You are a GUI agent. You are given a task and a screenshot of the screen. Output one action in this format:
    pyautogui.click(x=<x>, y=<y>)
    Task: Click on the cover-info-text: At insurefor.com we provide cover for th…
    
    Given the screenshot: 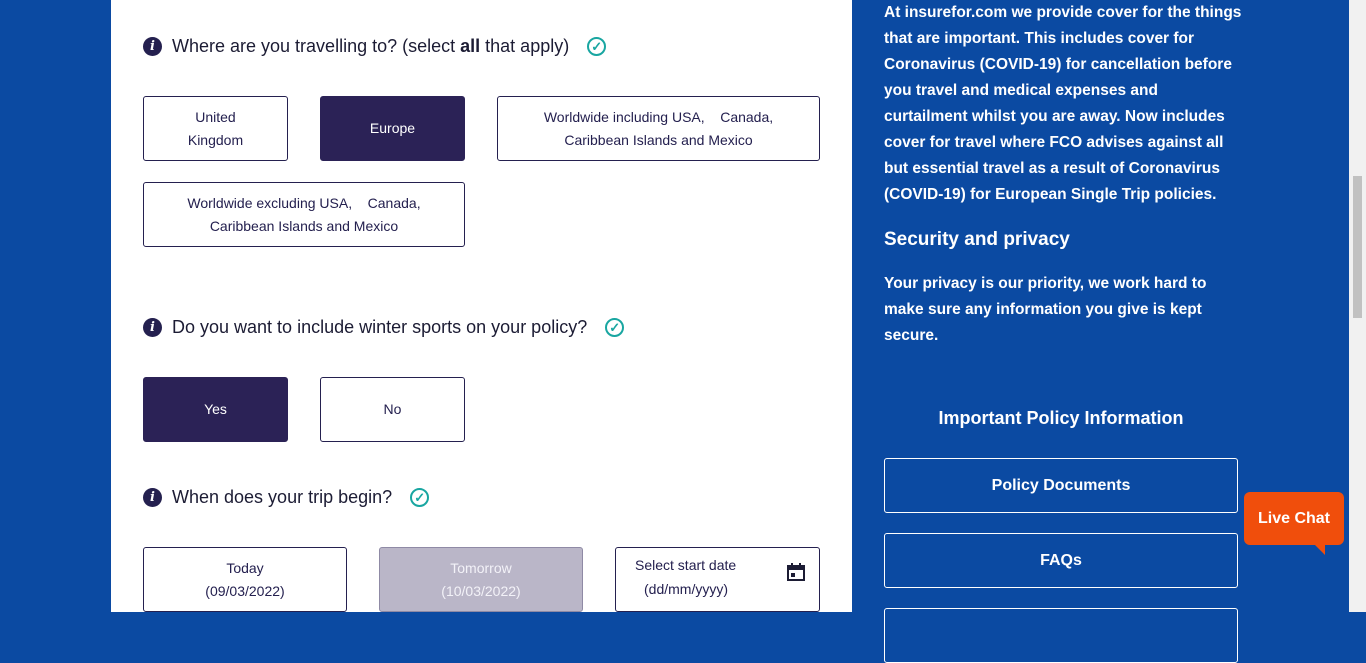 What is the action you would take?
    pyautogui.click(x=1063, y=103)
    